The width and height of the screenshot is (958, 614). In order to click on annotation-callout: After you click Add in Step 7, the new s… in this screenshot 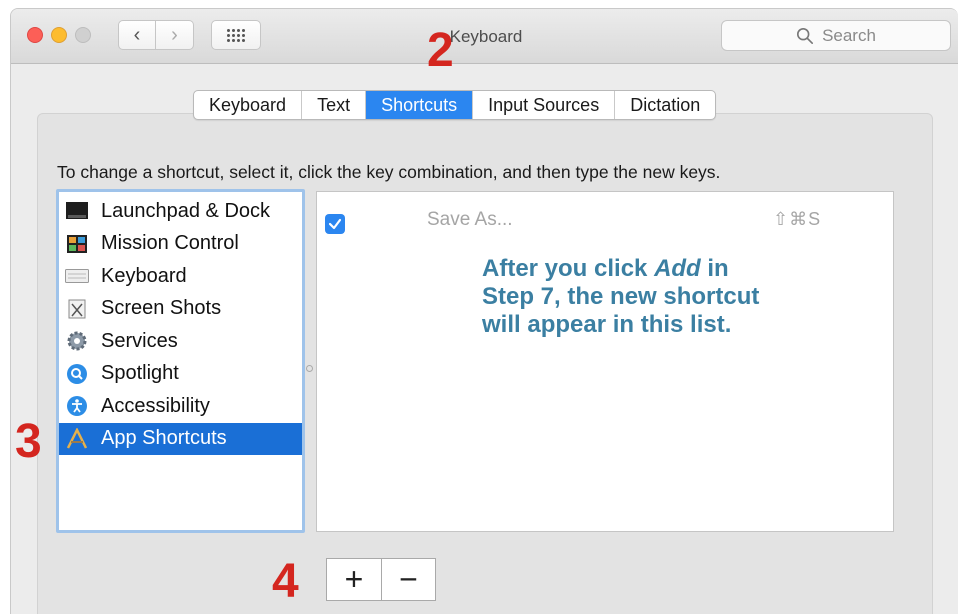, I will do `click(662, 297)`.